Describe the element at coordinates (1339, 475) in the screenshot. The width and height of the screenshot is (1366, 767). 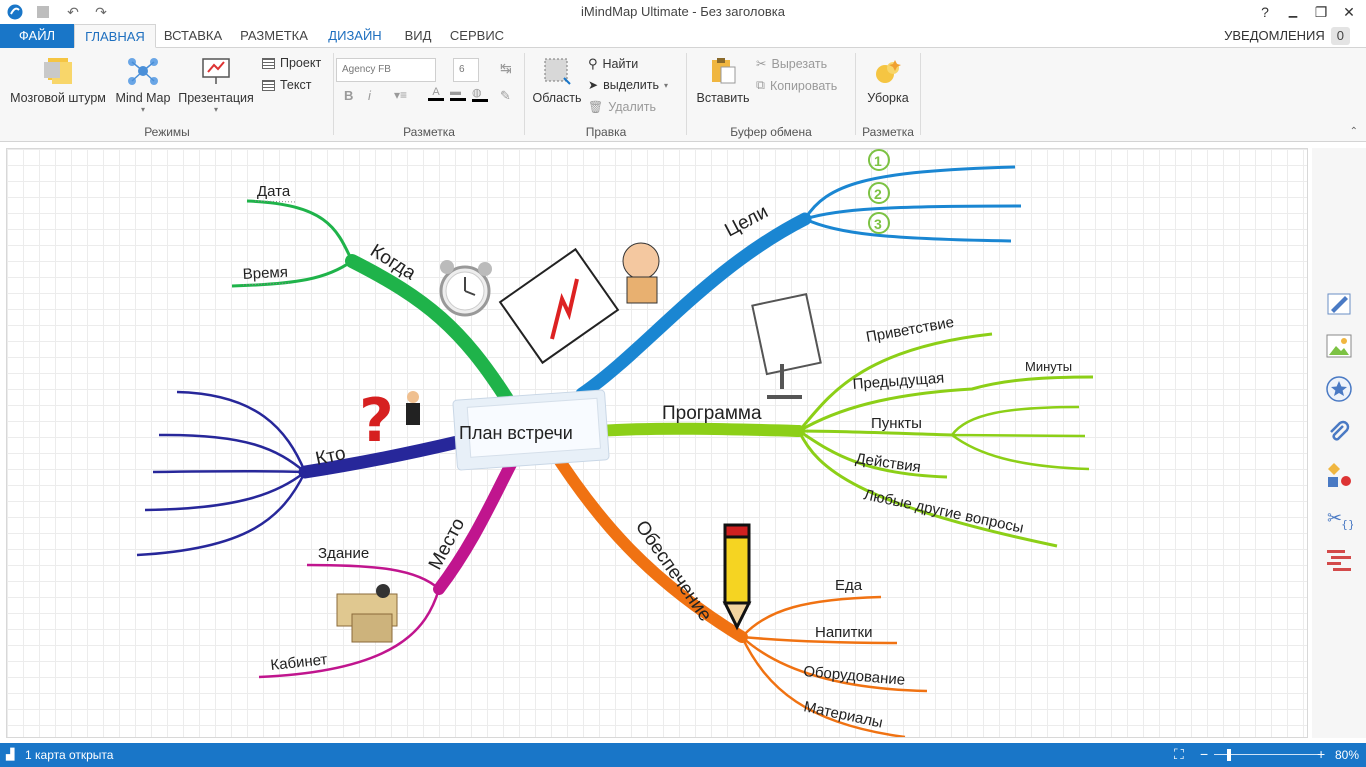
I see `shapes-icon` at that location.